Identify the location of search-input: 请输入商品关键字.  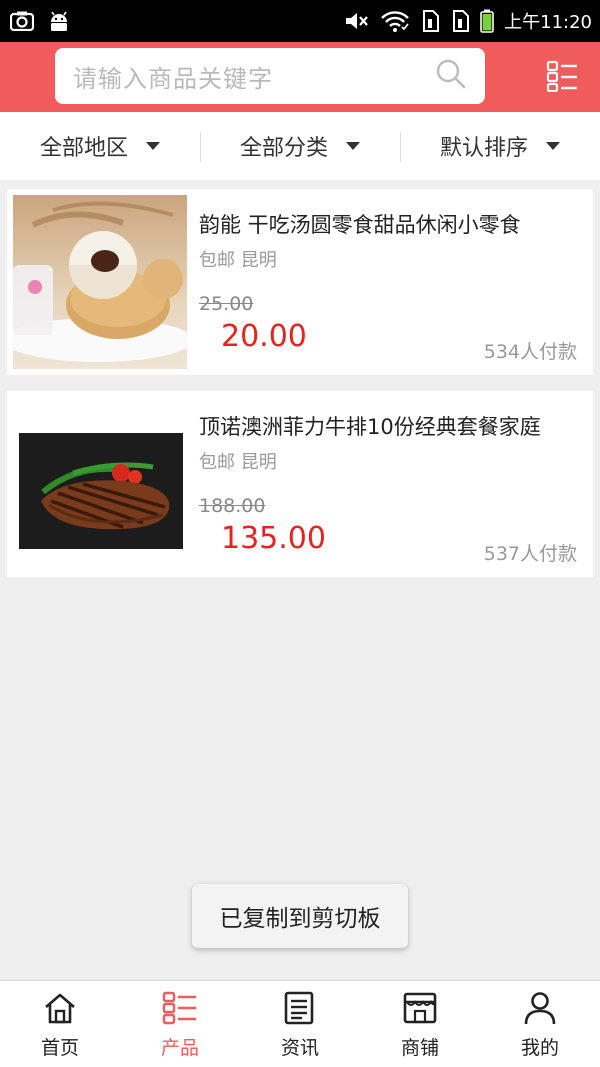
(270, 76).